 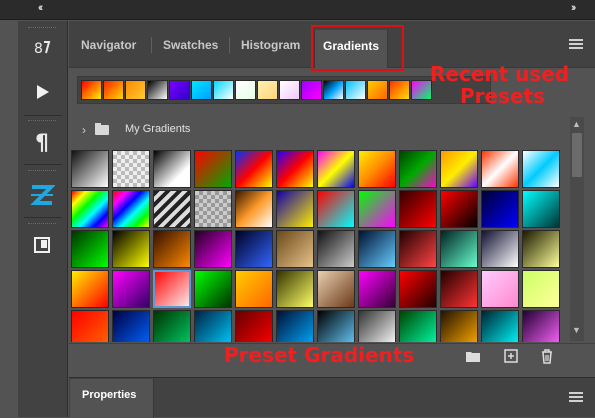 I want to click on scroll-thumb, so click(x=577, y=155).